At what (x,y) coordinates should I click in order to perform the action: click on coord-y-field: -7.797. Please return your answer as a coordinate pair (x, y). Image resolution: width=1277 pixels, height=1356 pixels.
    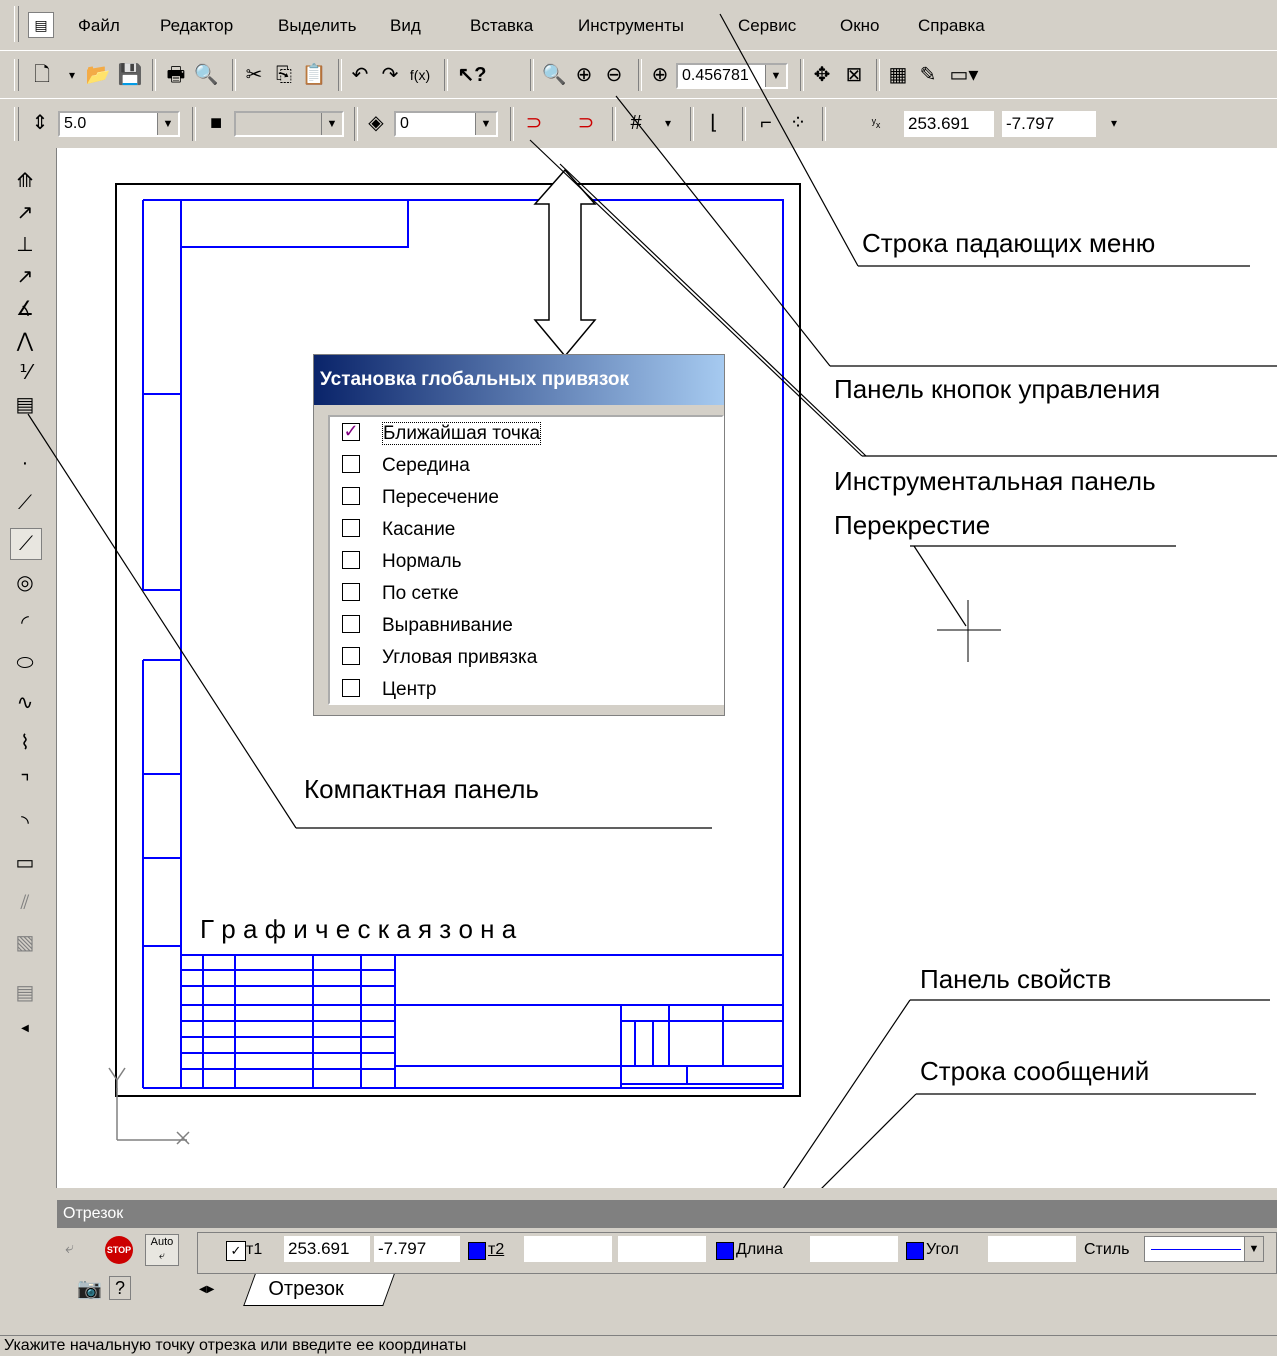
    Looking at the image, I should click on (1049, 124).